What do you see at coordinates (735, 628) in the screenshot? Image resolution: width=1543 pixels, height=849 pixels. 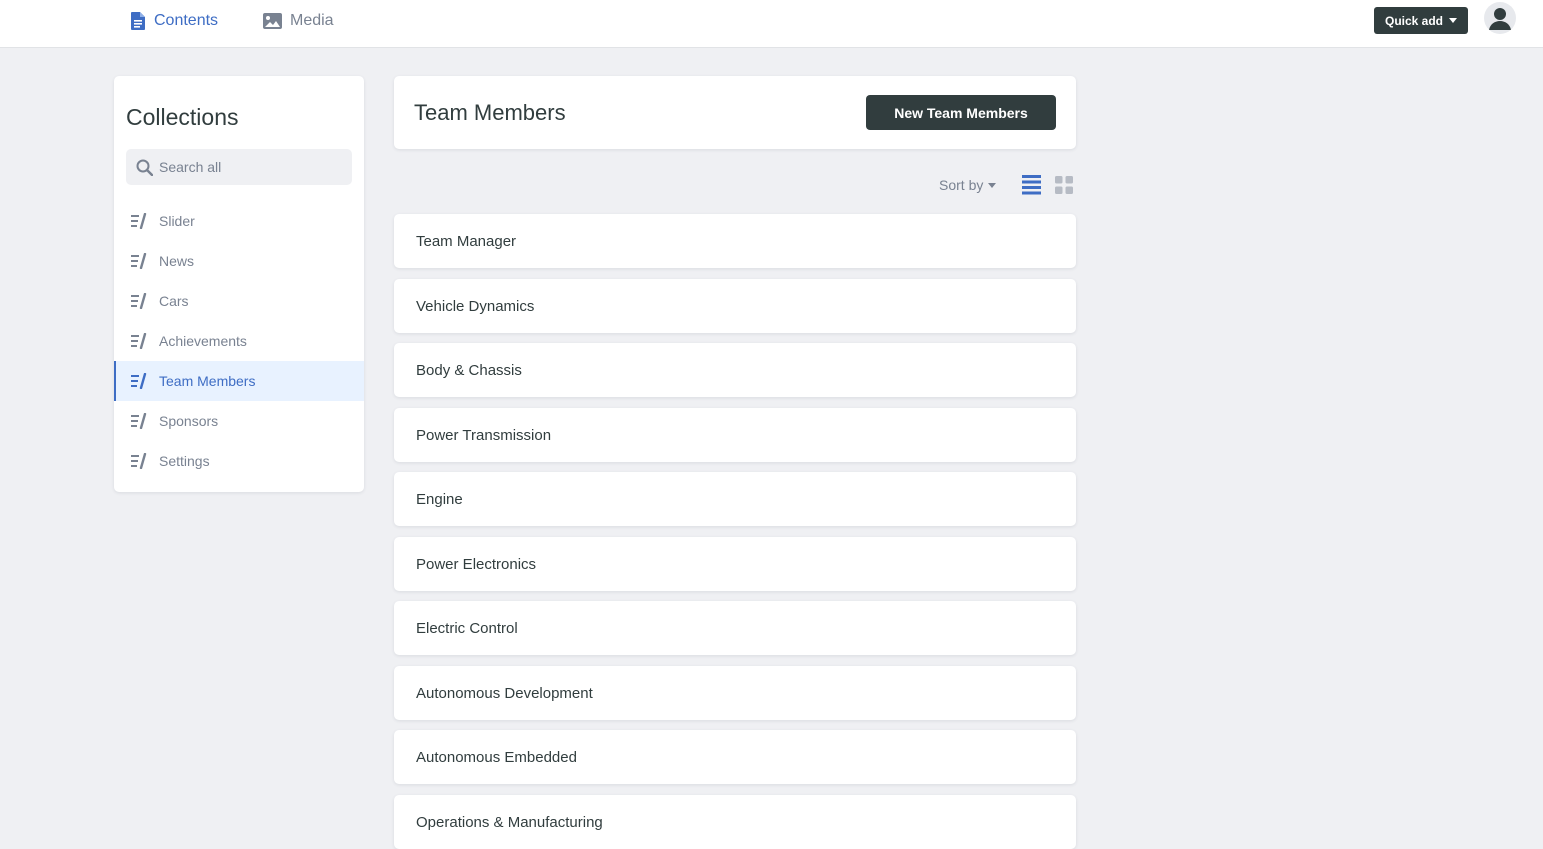 I see `list-item: Electric Control` at bounding box center [735, 628].